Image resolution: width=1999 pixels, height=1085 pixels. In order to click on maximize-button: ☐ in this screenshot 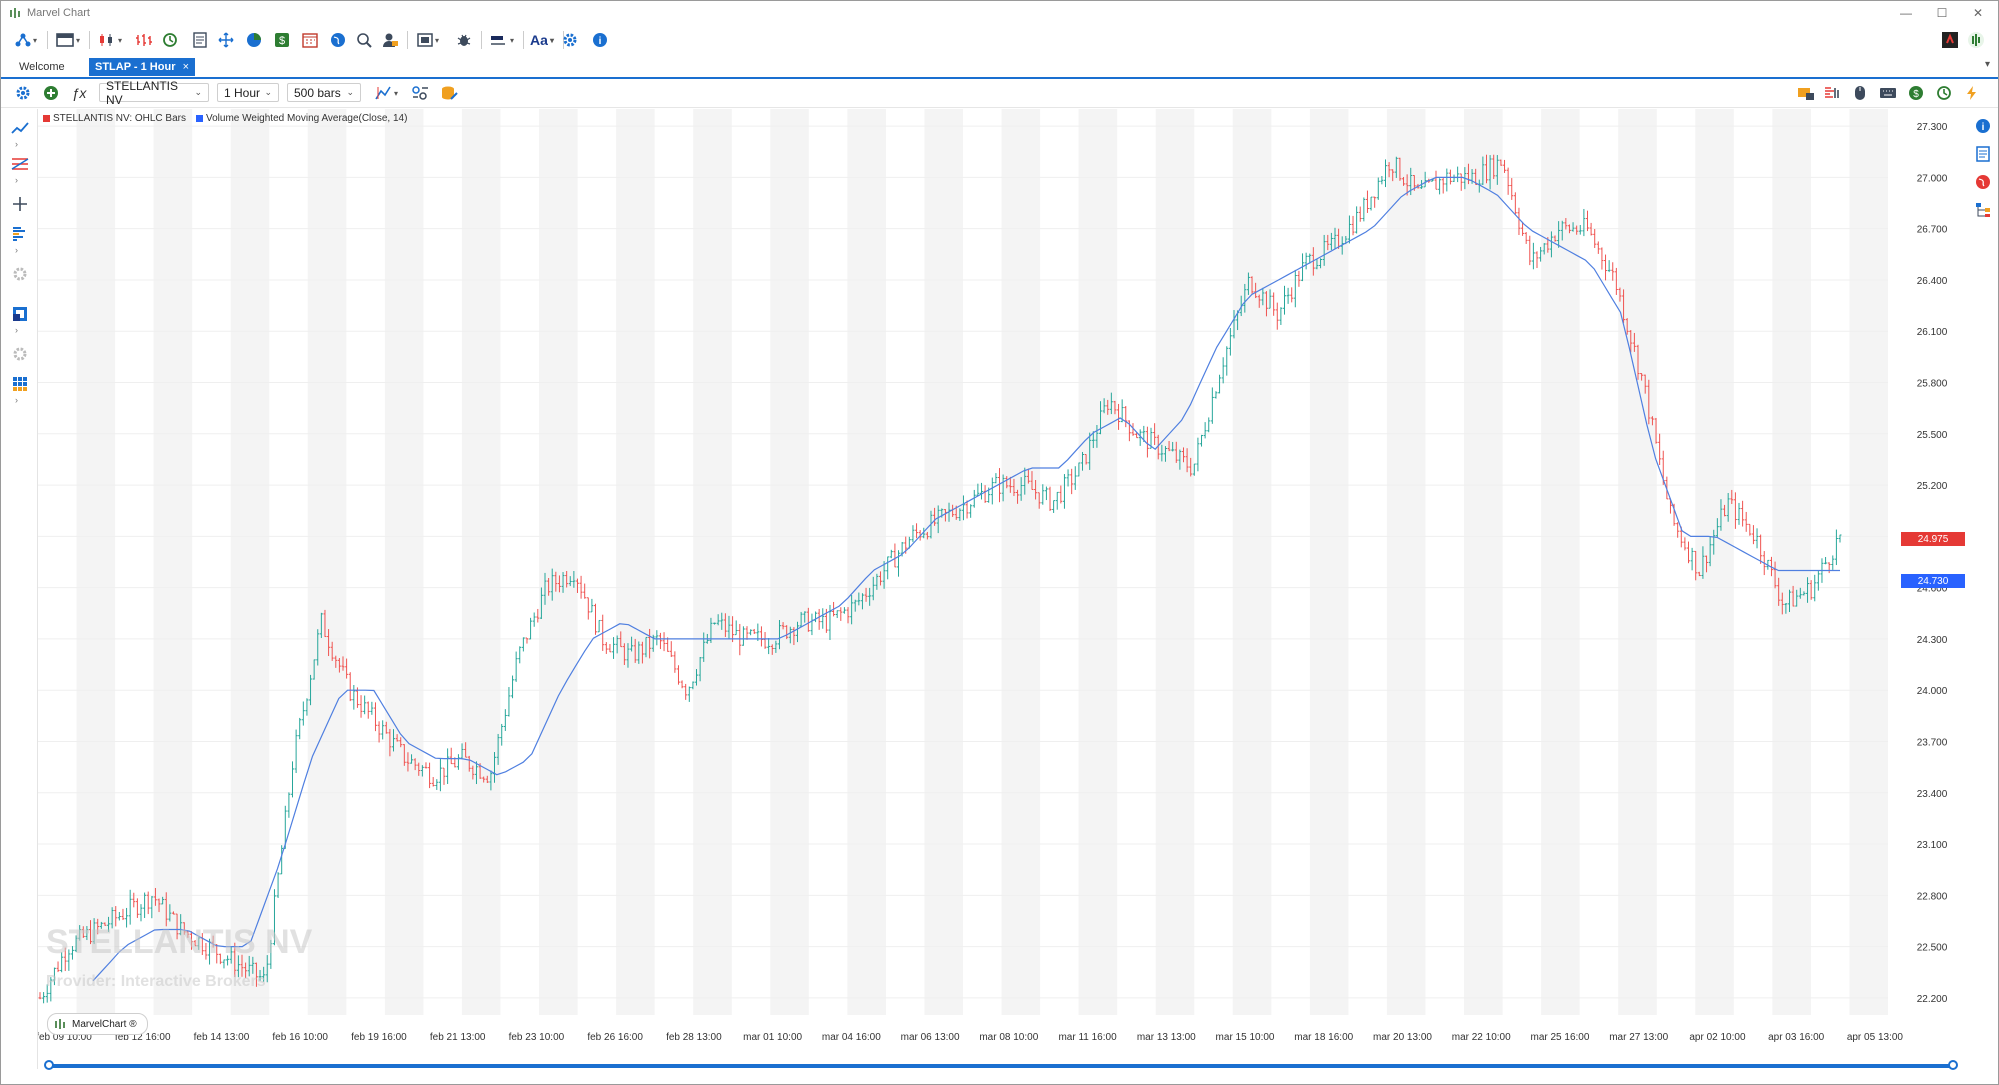, I will do `click(1942, 13)`.